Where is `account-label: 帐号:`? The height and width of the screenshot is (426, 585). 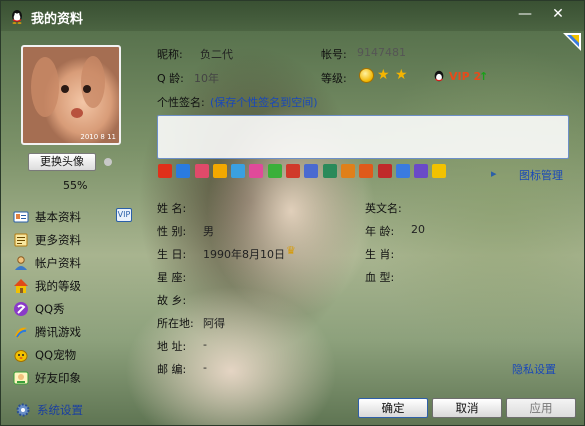 account-label: 帐号: is located at coordinates (334, 54).